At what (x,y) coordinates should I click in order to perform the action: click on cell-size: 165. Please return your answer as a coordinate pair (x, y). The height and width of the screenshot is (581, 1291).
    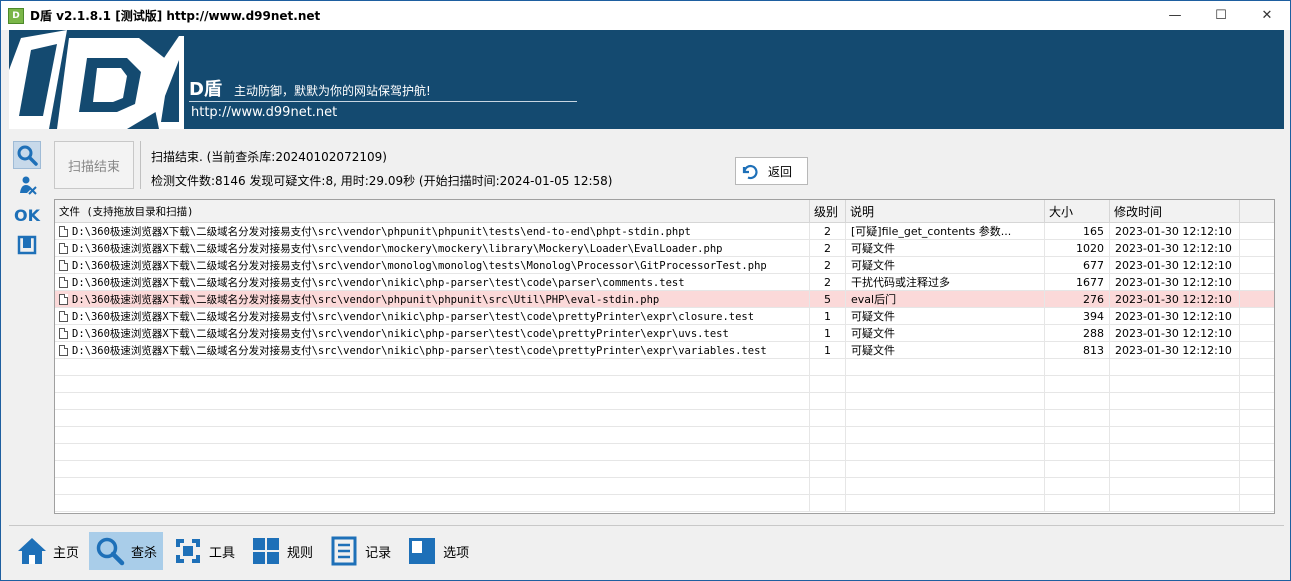
    Looking at the image, I should click on (1077, 231).